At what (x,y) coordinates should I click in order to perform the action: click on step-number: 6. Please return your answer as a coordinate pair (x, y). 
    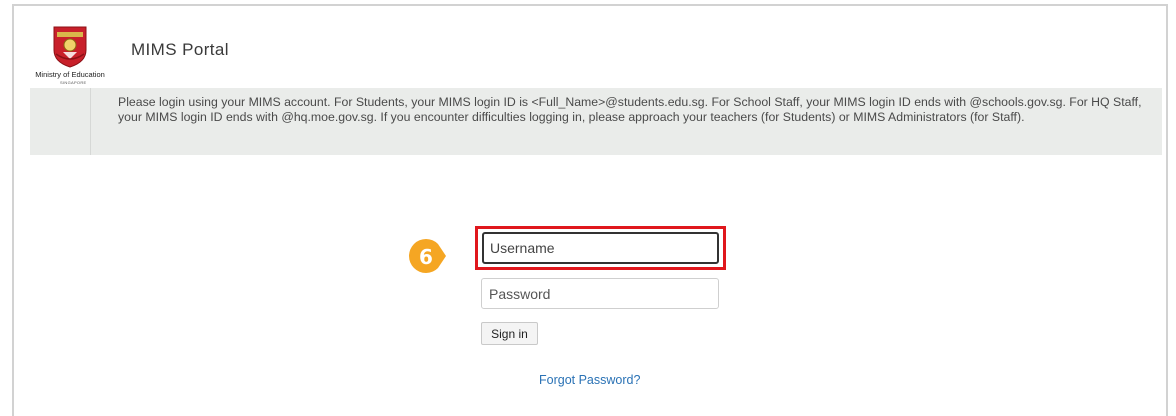
    Looking at the image, I should click on (426, 257).